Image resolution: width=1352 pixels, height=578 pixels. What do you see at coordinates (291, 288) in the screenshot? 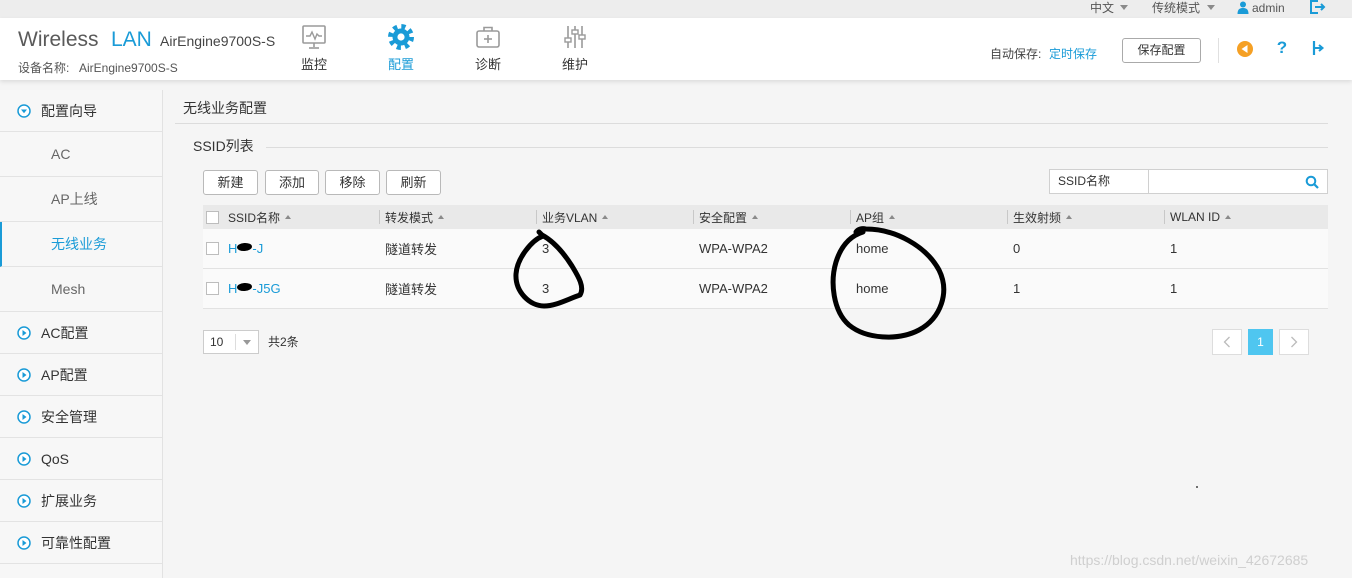
I see `cell-ssid: H -J5G` at bounding box center [291, 288].